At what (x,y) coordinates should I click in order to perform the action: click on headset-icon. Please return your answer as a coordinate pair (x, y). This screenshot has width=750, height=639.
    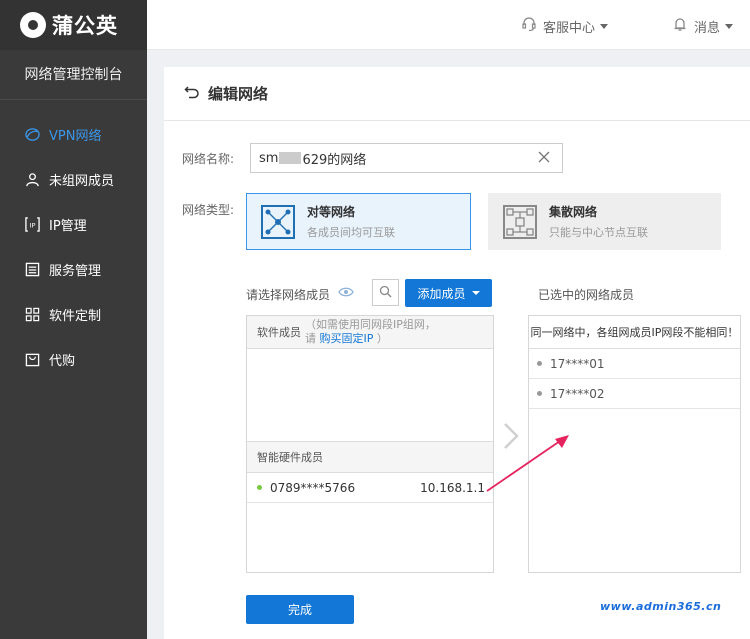
    Looking at the image, I should click on (529, 26).